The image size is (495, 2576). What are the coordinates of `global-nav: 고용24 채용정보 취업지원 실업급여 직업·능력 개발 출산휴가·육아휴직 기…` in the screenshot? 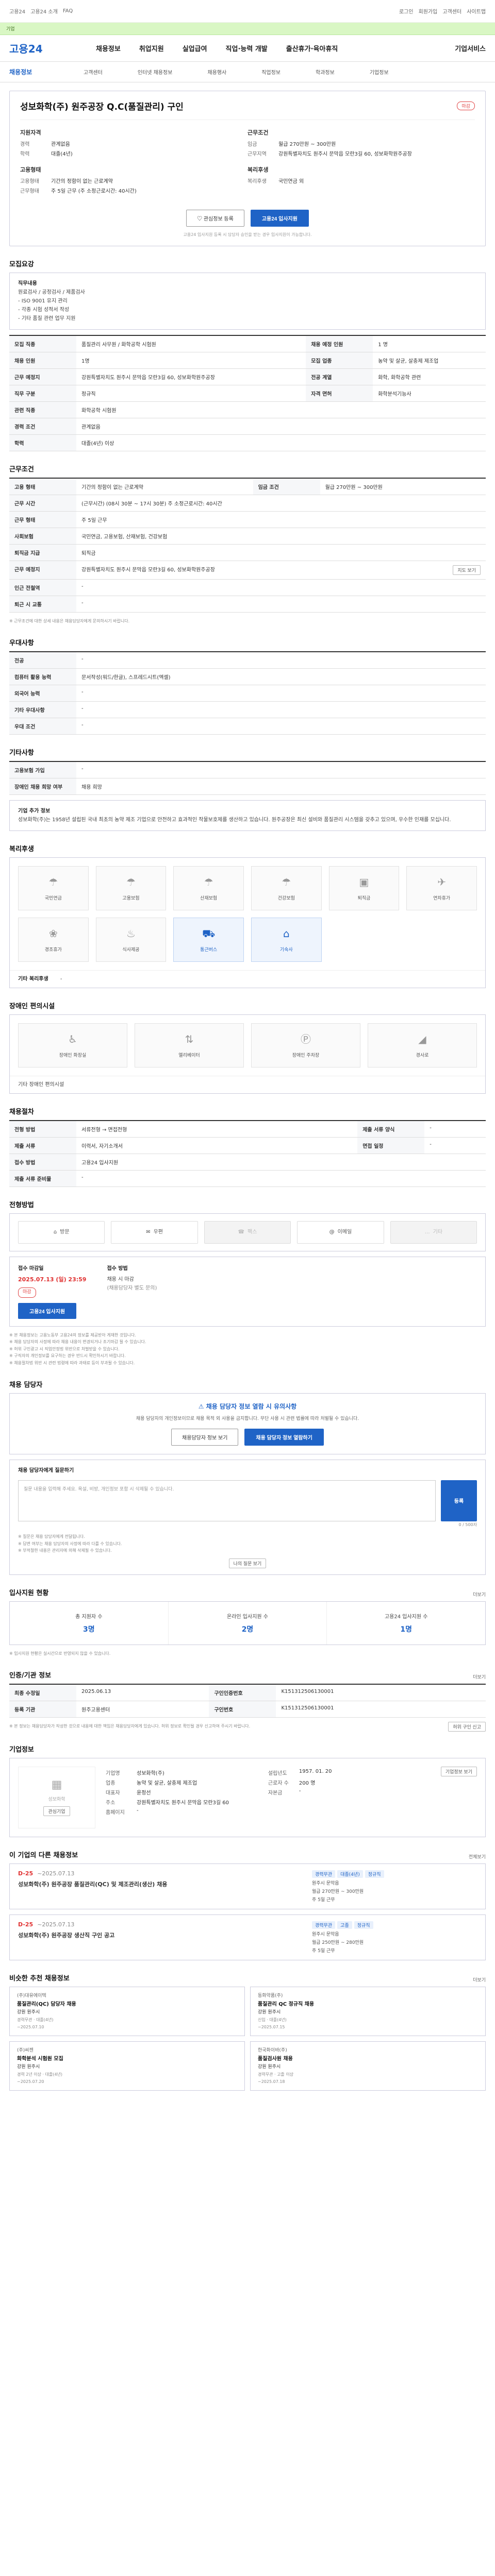 It's located at (247, 48).